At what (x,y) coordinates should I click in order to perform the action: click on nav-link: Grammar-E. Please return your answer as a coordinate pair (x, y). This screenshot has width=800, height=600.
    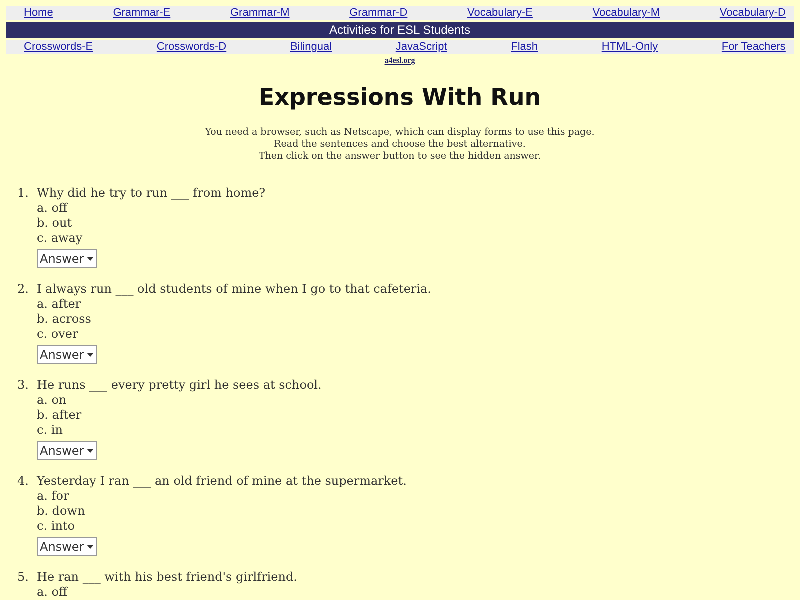
    Looking at the image, I should click on (142, 13).